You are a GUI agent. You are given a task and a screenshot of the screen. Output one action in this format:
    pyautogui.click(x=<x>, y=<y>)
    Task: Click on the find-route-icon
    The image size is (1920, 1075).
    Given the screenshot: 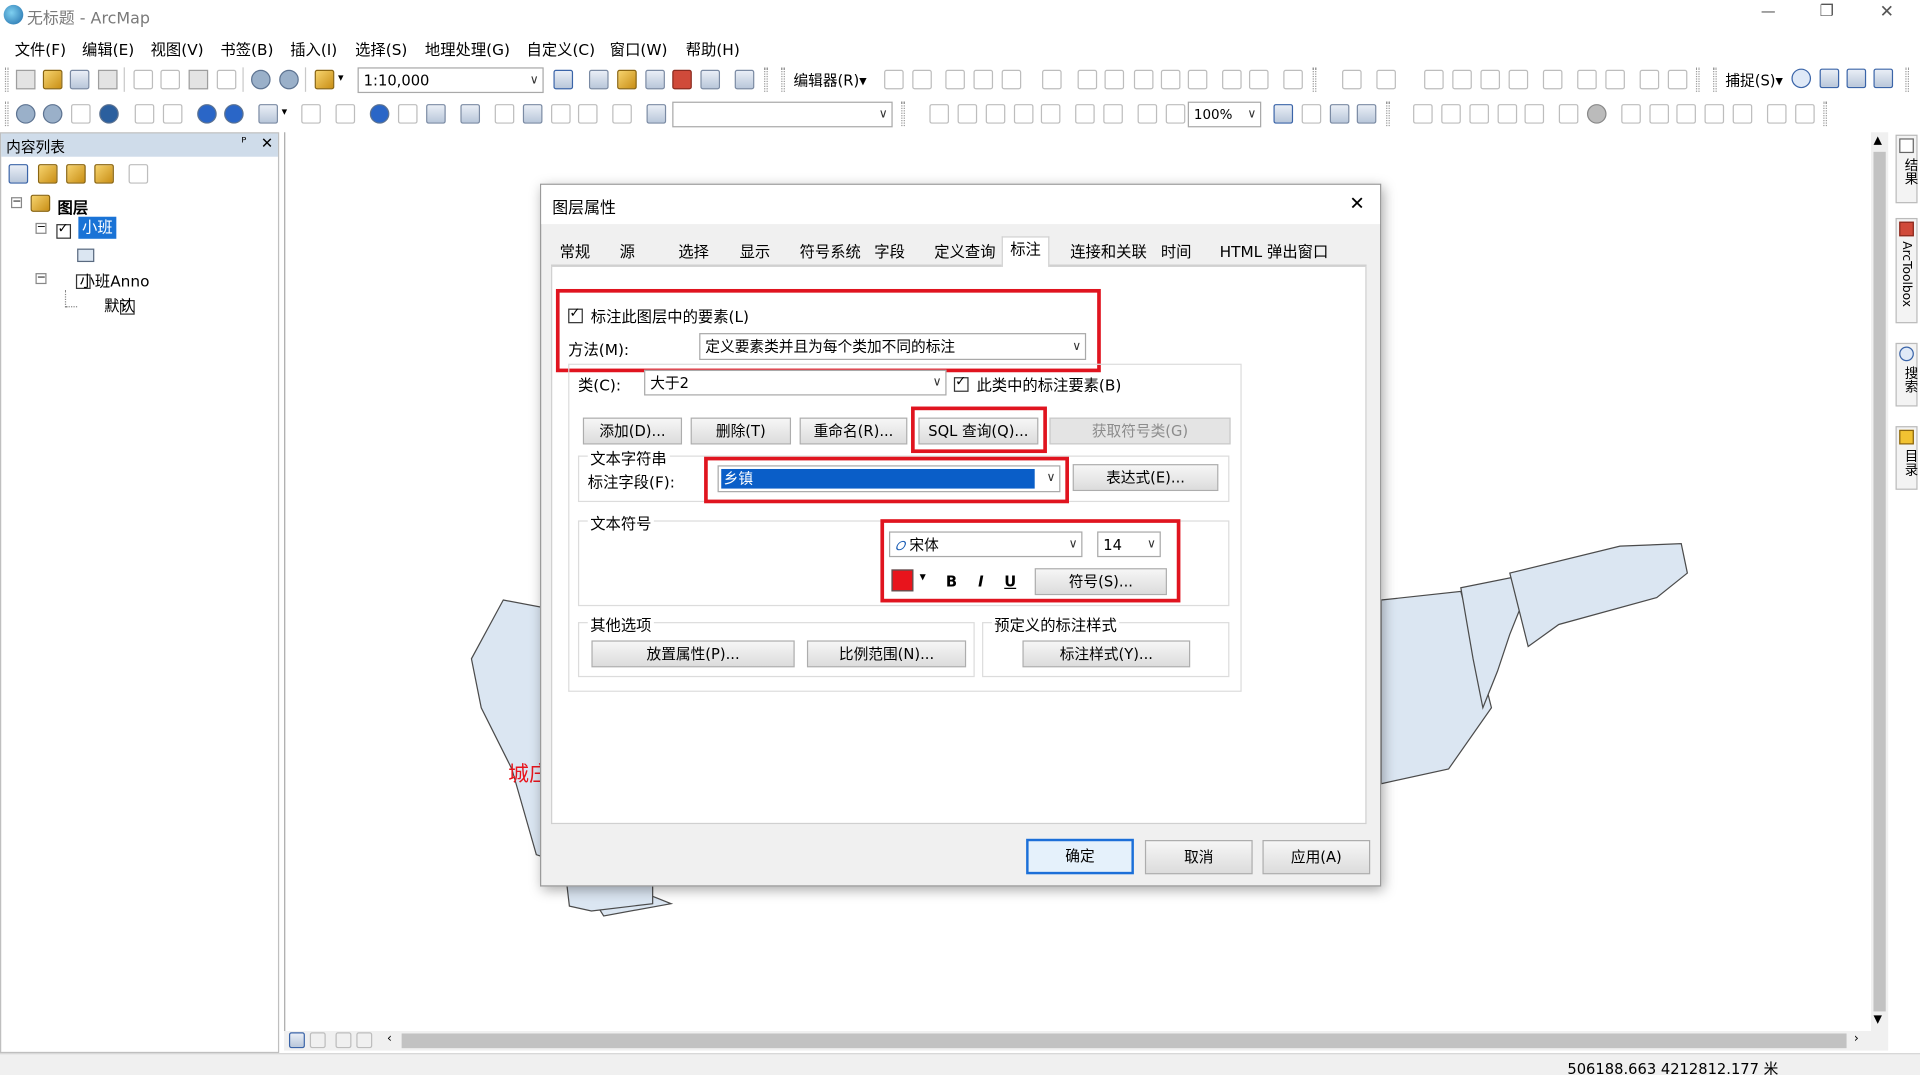 What is the action you would take?
    pyautogui.click(x=532, y=114)
    